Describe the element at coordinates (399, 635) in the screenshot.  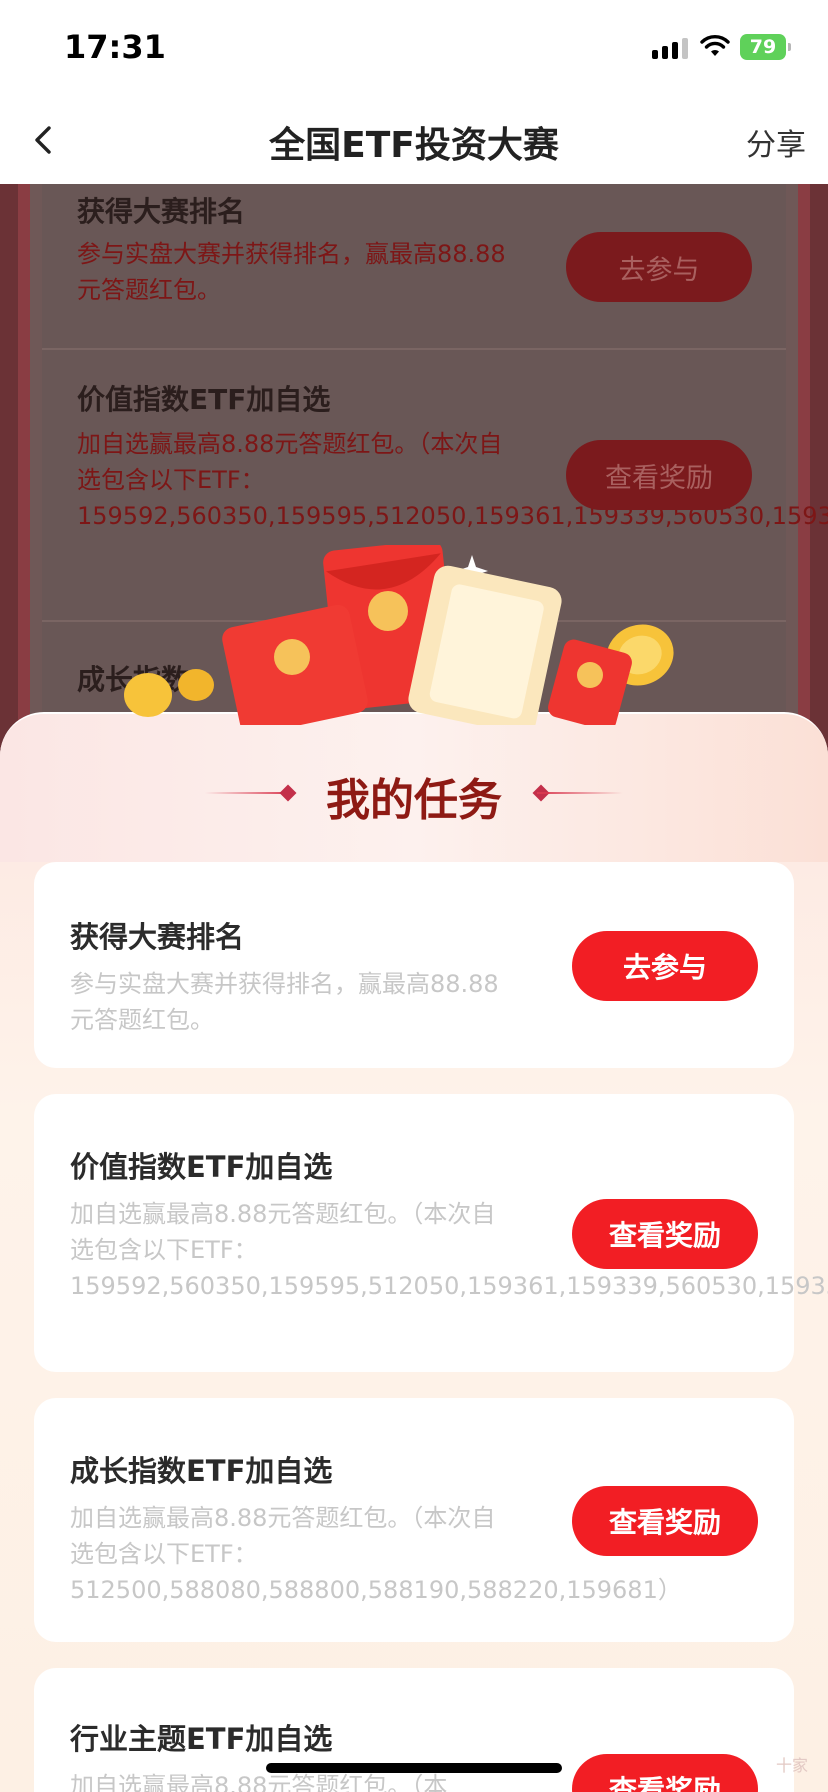
I see `red-packet-illustration` at that location.